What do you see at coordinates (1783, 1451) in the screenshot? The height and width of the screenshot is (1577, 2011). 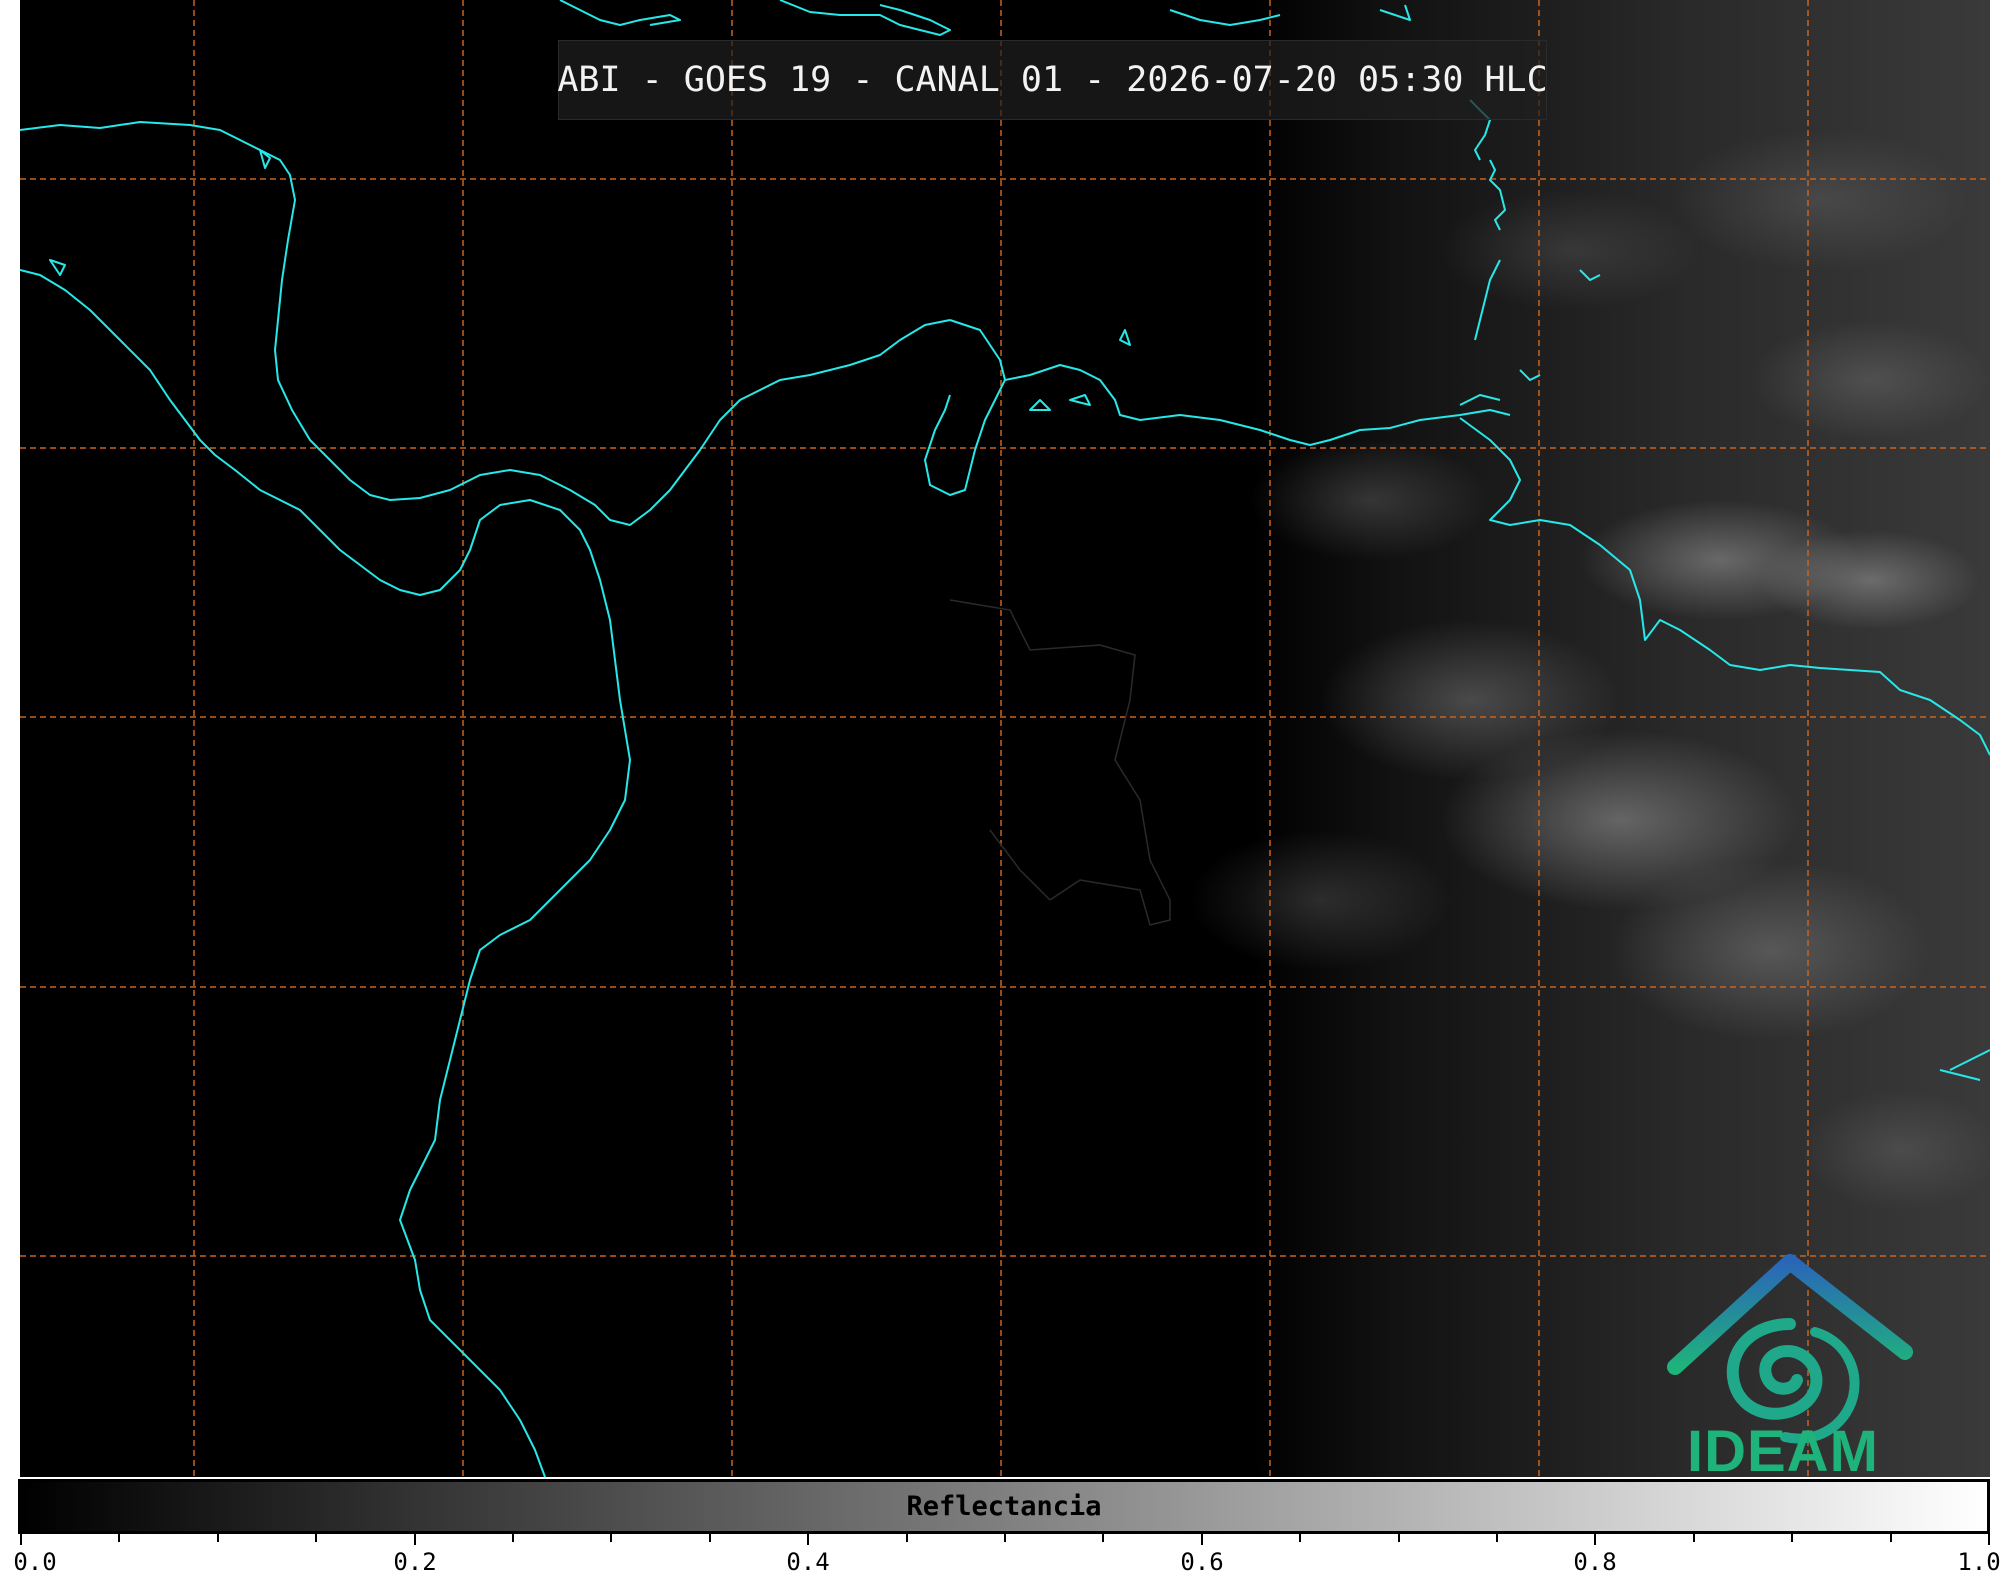 I see `ideam-logo-text: IDEAM` at bounding box center [1783, 1451].